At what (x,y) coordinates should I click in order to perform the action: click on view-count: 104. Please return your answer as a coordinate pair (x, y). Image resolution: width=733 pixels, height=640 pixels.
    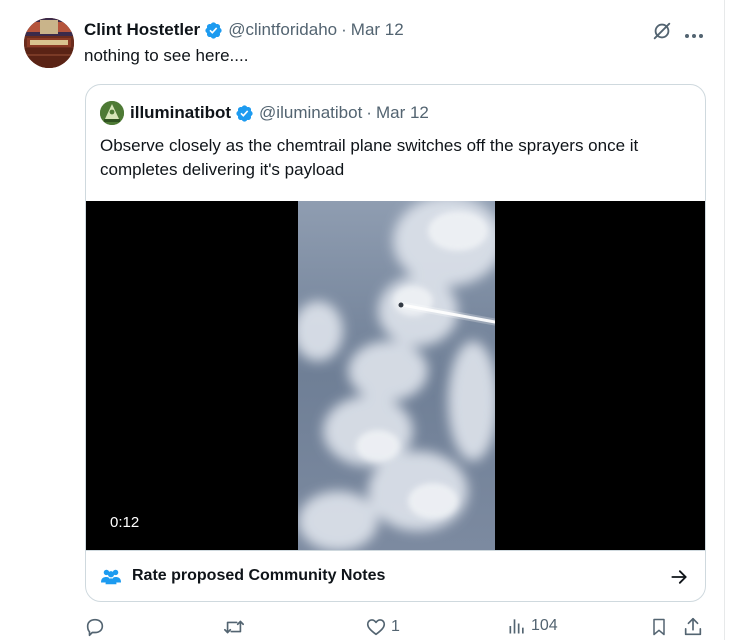
    Looking at the image, I should click on (544, 625).